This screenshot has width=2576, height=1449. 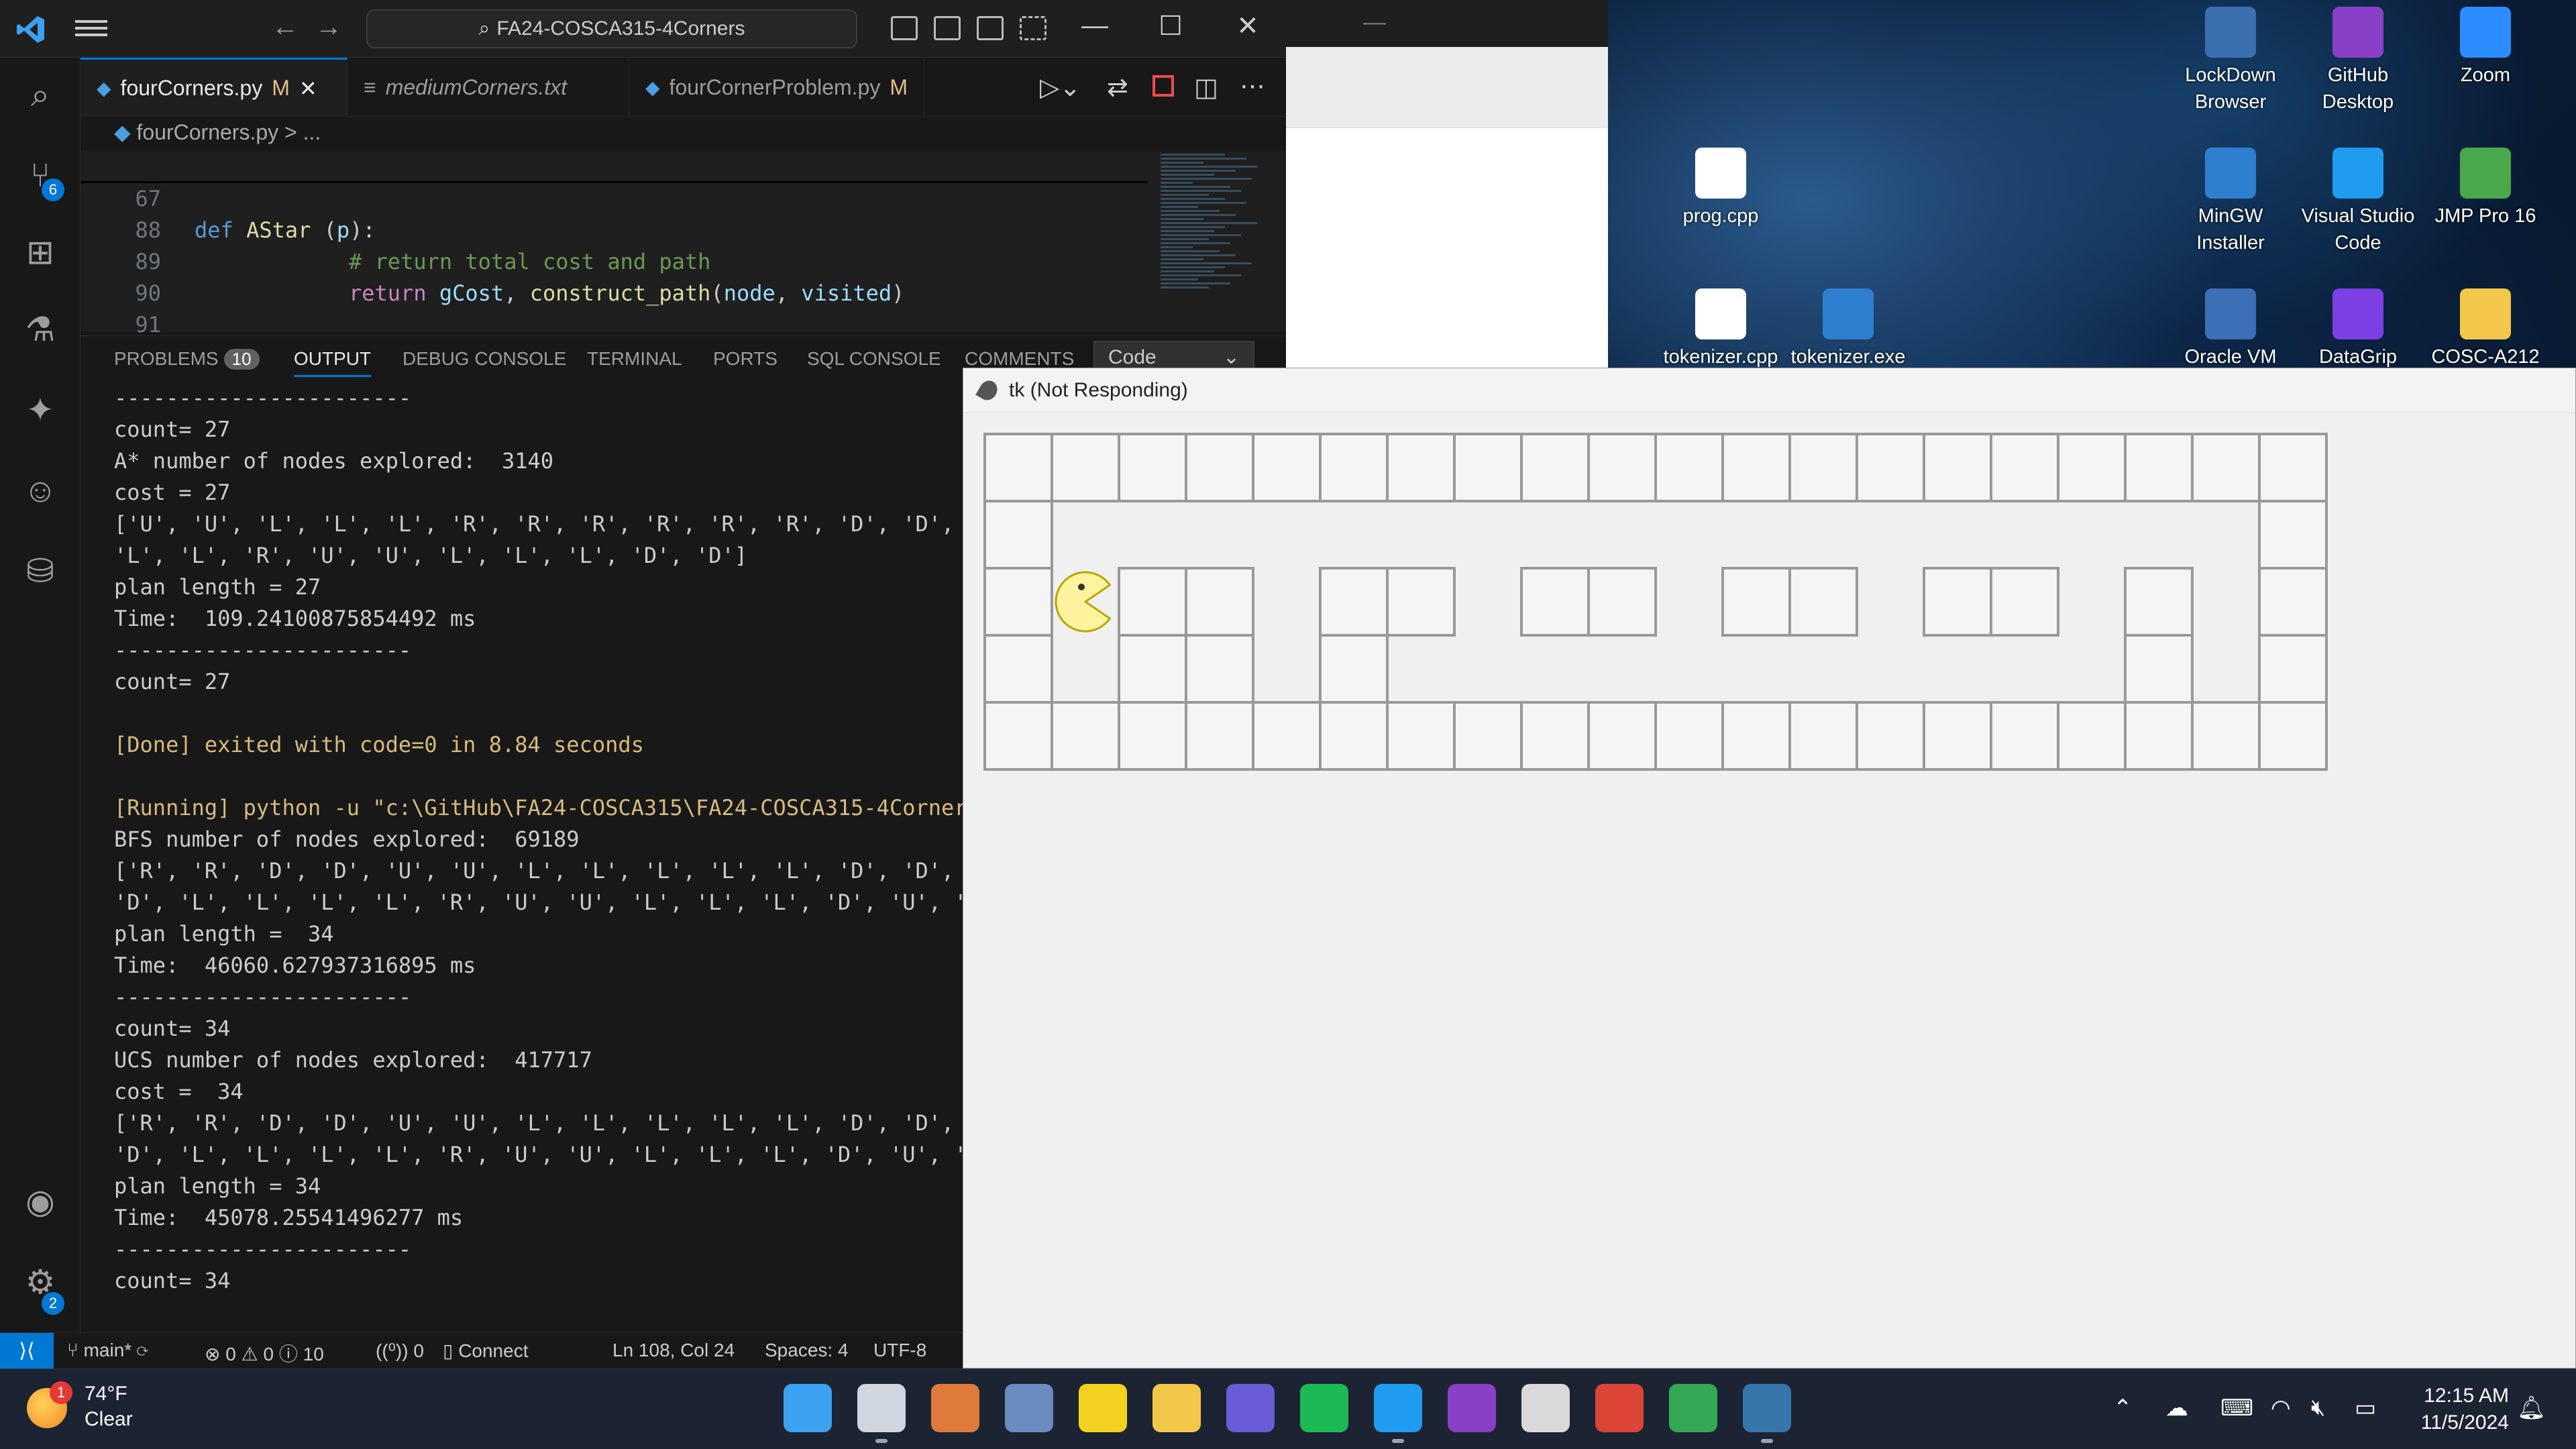 I want to click on close-icon: ✕, so click(x=308, y=88).